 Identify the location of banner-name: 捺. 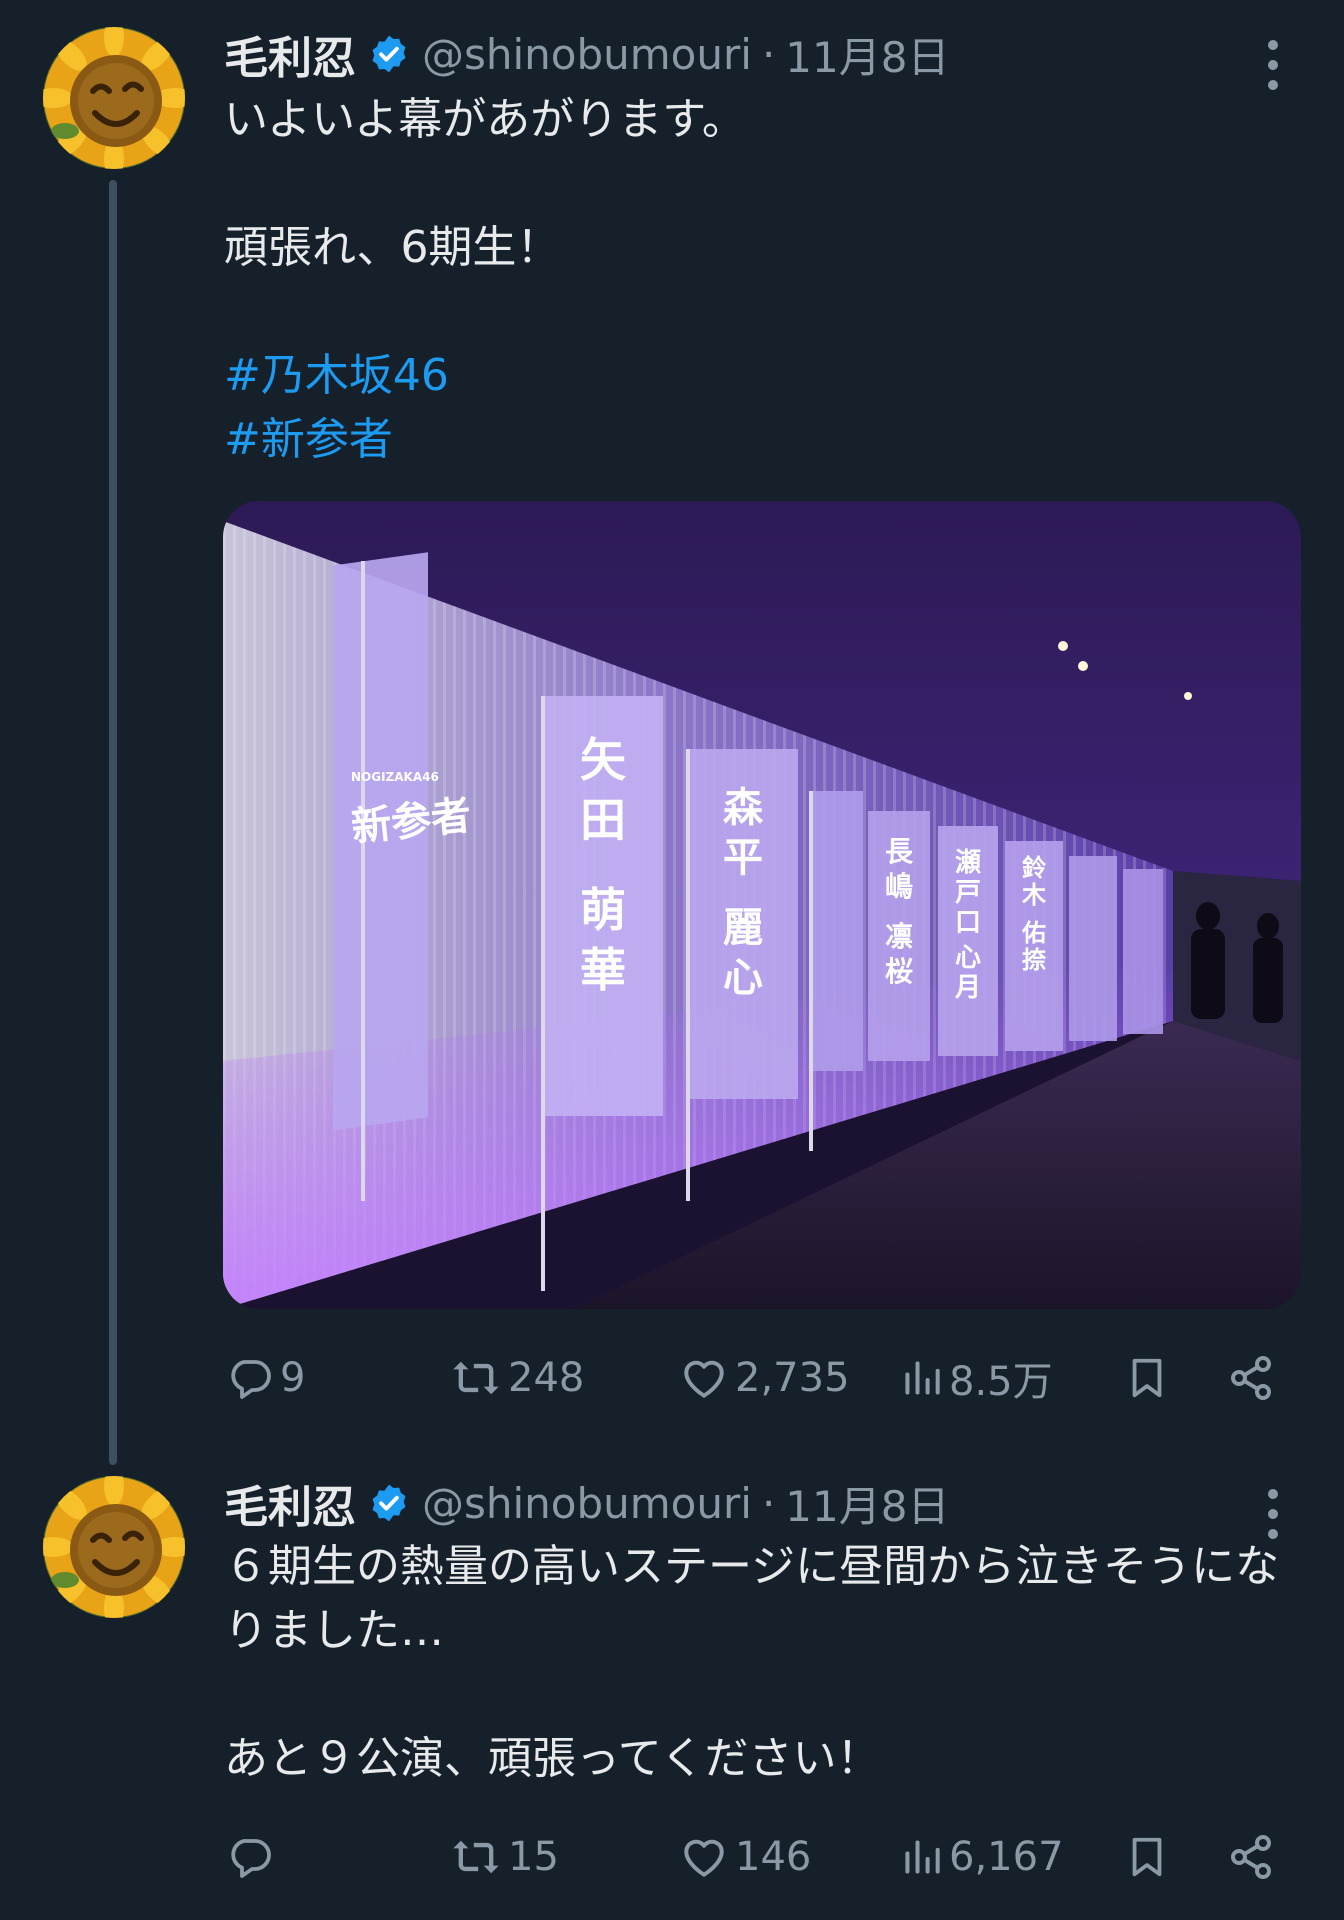
(1034, 959).